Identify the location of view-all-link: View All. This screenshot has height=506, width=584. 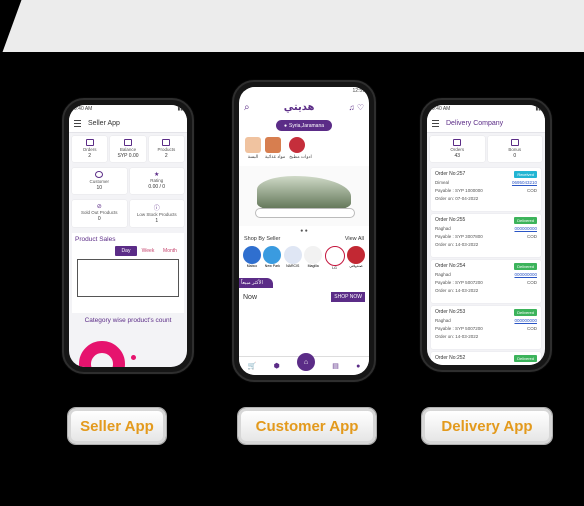
(354, 239).